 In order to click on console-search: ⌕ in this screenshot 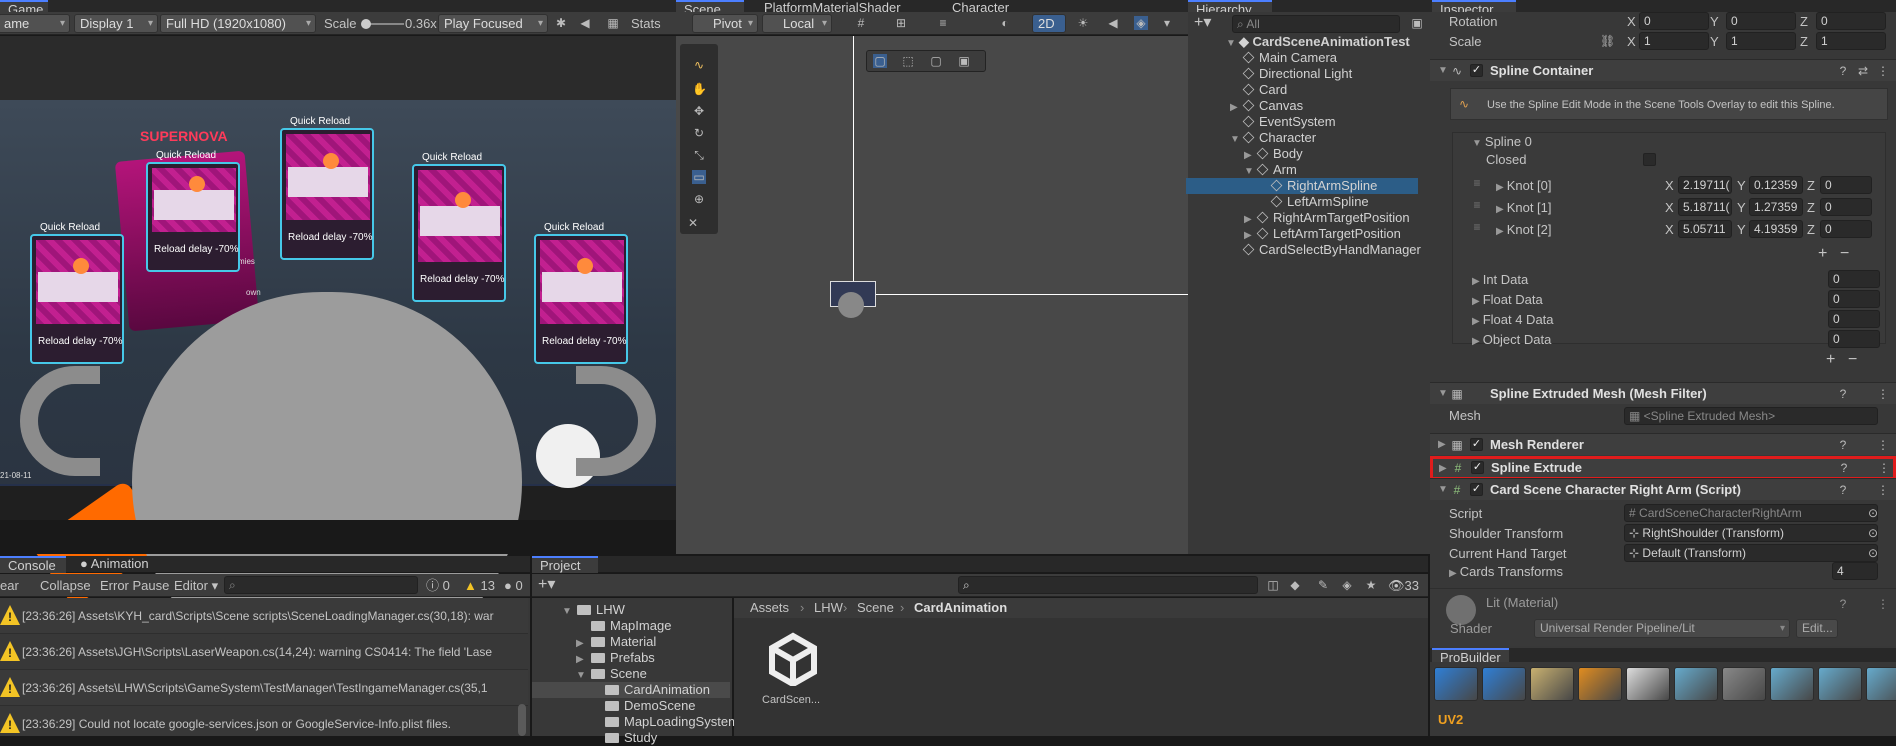, I will do `click(321, 585)`.